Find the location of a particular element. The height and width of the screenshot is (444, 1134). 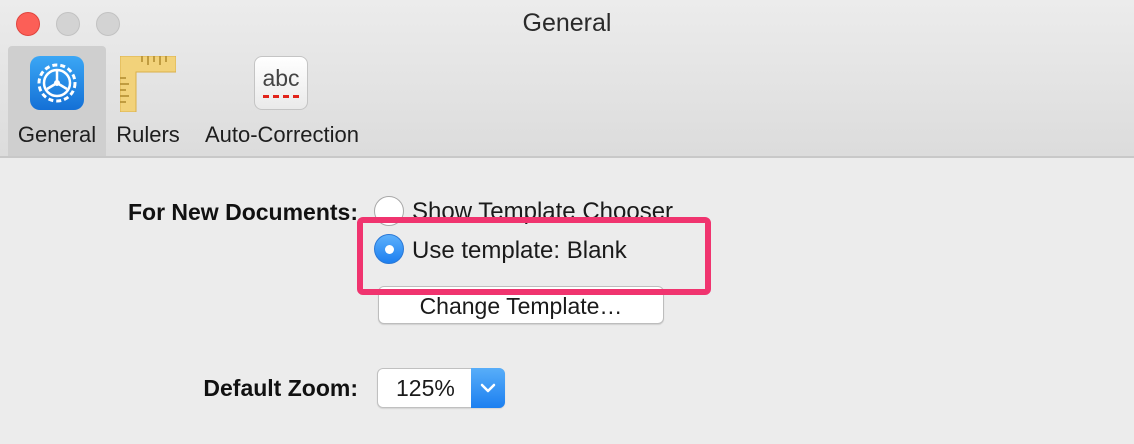

tab-label-rulers: Rulers is located at coordinates (148, 134).